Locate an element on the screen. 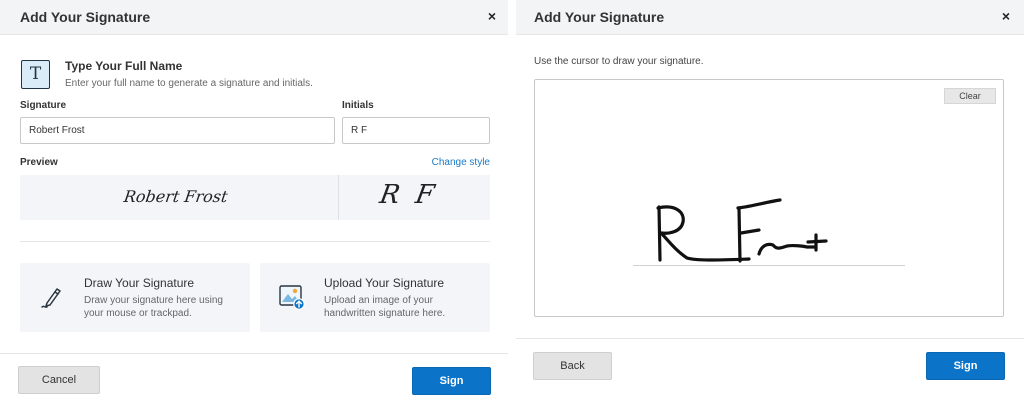 Image resolution: width=1024 pixels, height=406 pixels. preview-label: Preview is located at coordinates (39, 162).